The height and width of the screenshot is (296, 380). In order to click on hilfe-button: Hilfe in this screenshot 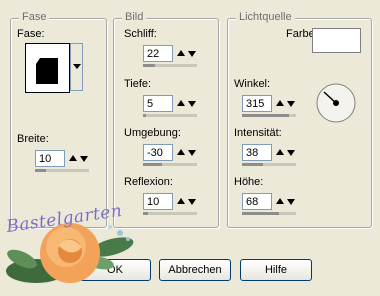, I will do `click(276, 270)`.